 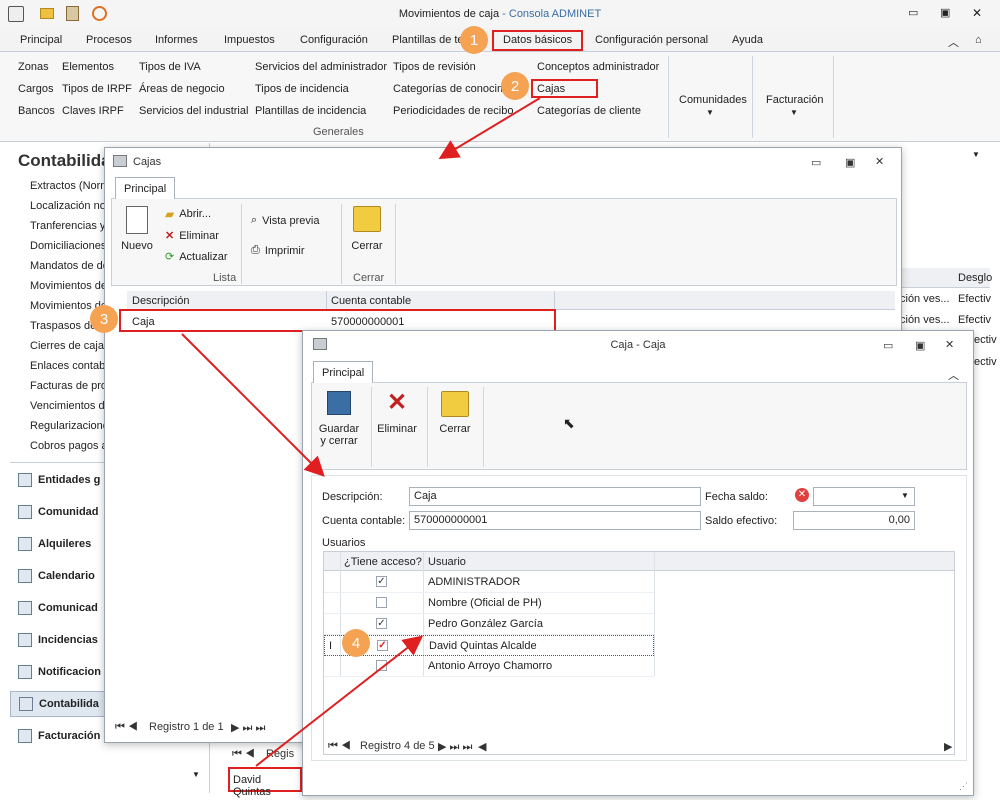 What do you see at coordinates (192, 236) in the screenshot?
I see `cajas-eliminar-button: ✕ Eliminar` at bounding box center [192, 236].